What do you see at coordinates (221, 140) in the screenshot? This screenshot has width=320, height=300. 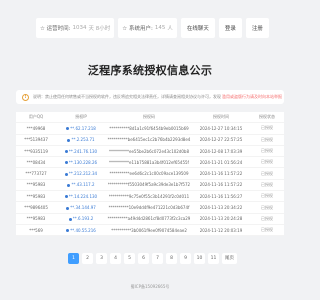 I see `cell-time: 2024-12-27 22:57:25` at bounding box center [221, 140].